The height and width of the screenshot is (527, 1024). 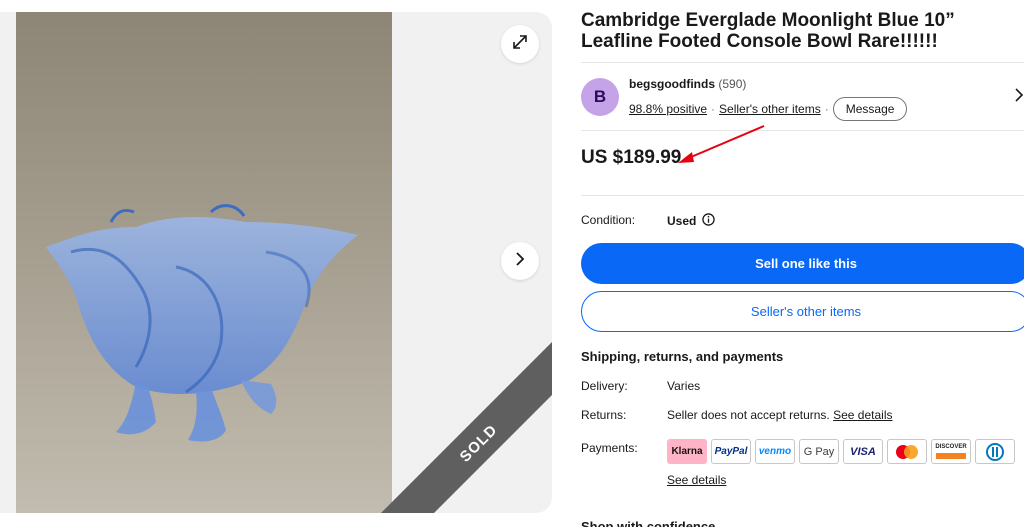 I want to click on expand-icon, so click(x=520, y=44).